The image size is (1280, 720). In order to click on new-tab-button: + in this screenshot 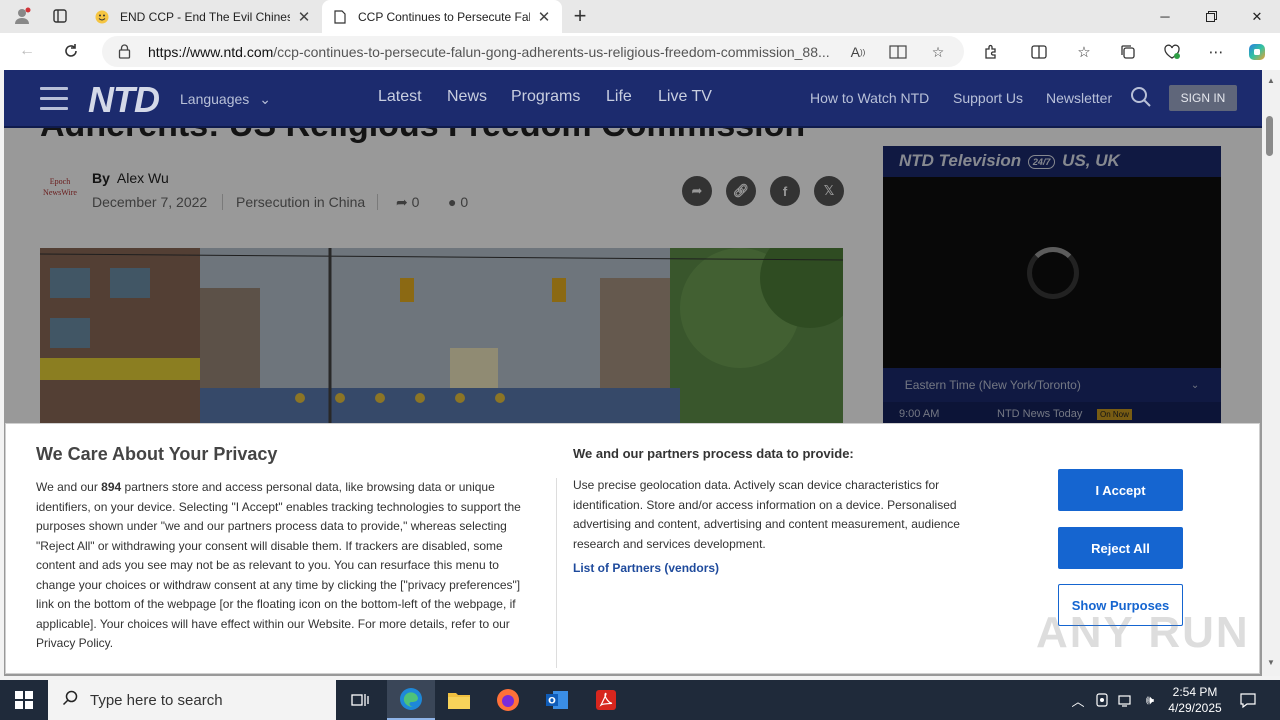, I will do `click(580, 16)`.